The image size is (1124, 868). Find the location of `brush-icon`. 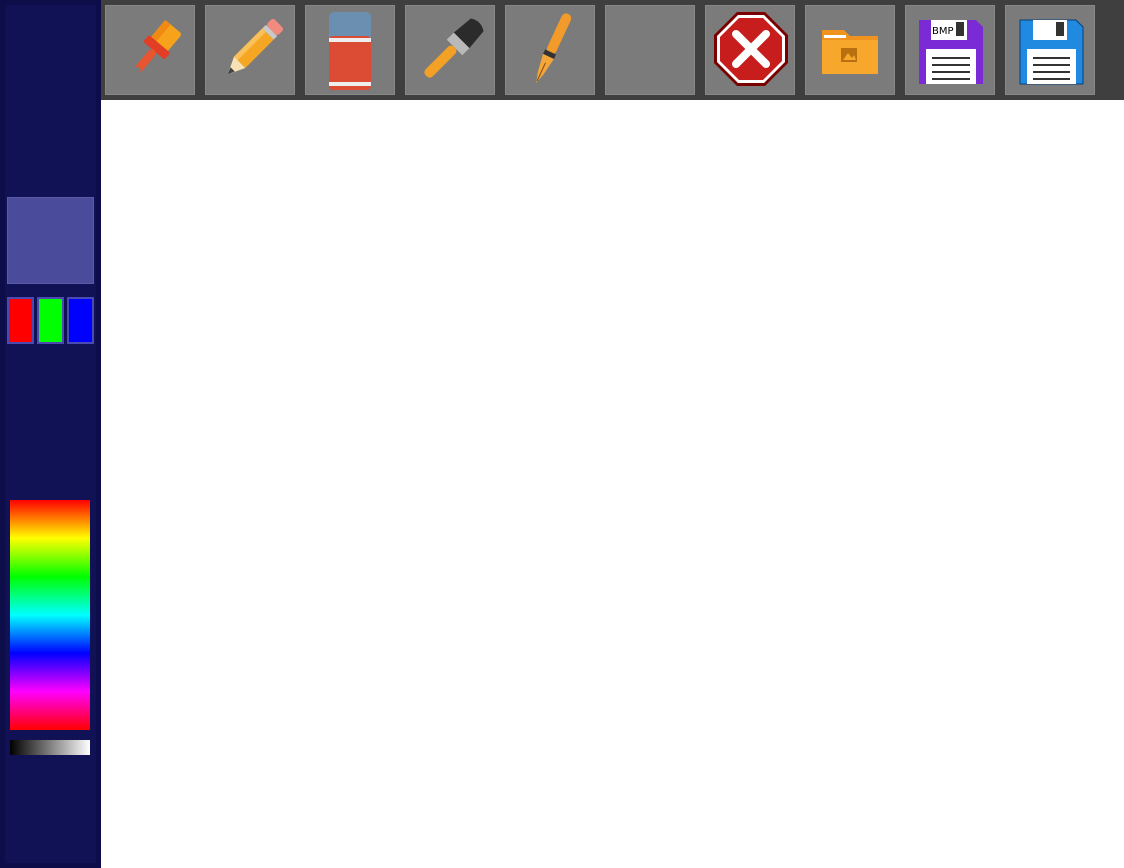

brush-icon is located at coordinates (454, 48).